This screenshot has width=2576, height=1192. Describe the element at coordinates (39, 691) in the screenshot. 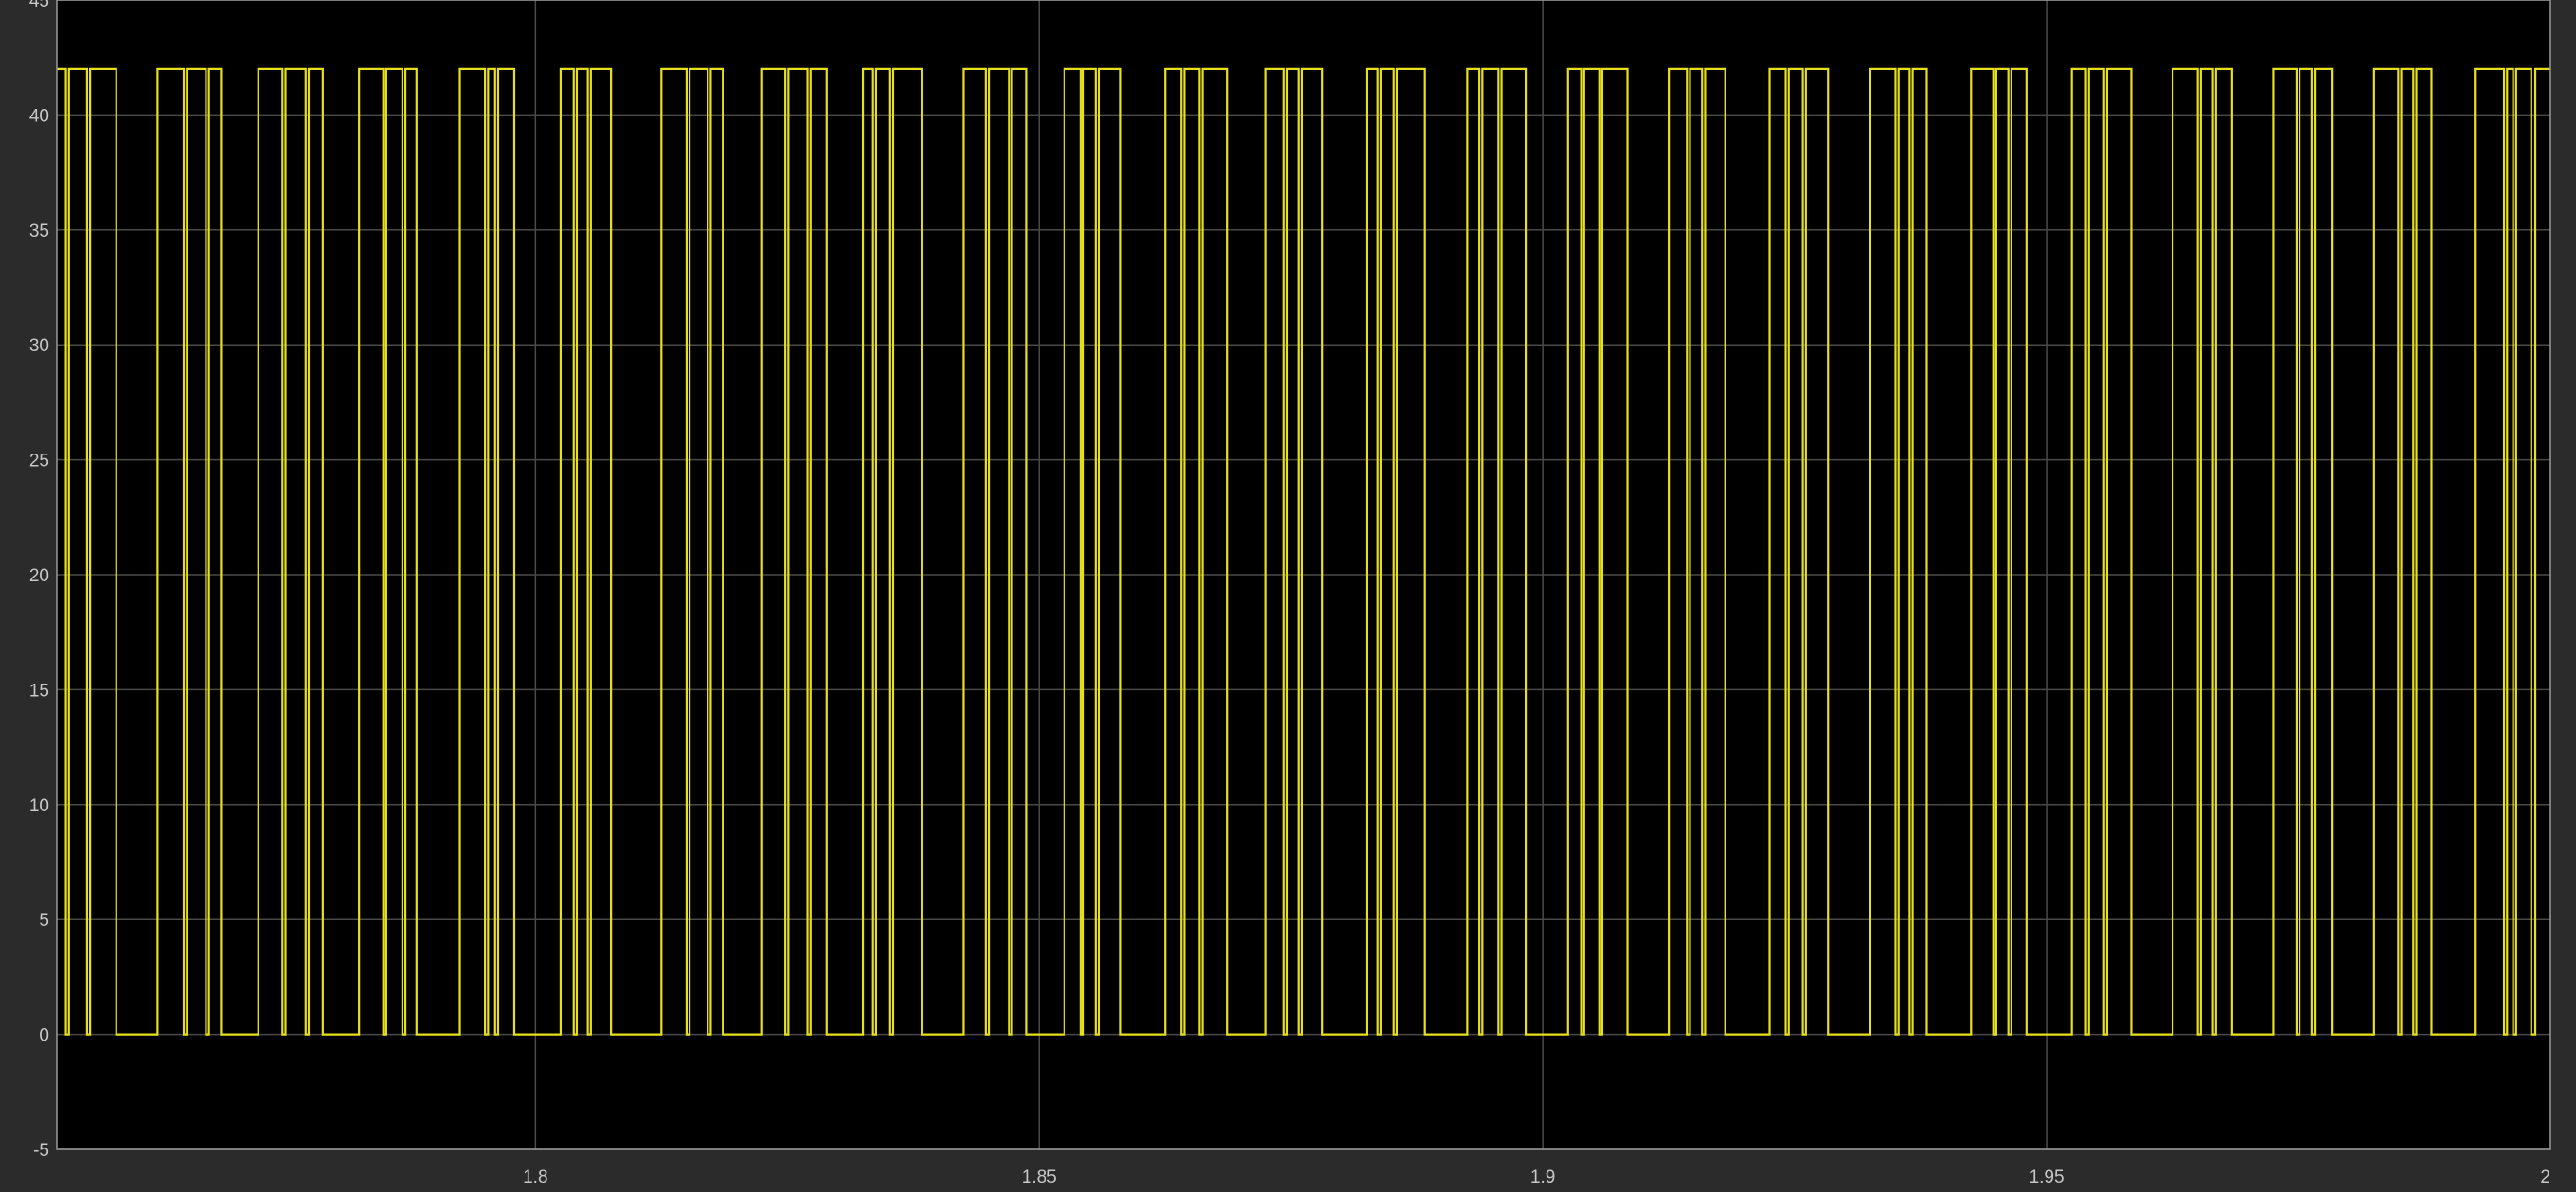

I see `y-tick-label: 15` at that location.